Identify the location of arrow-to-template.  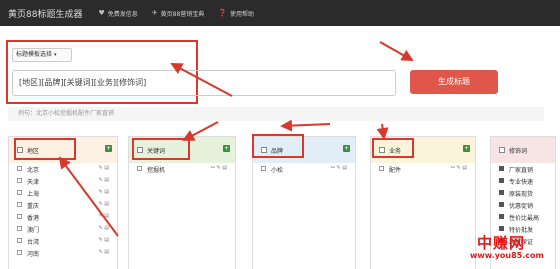
(201, 80).